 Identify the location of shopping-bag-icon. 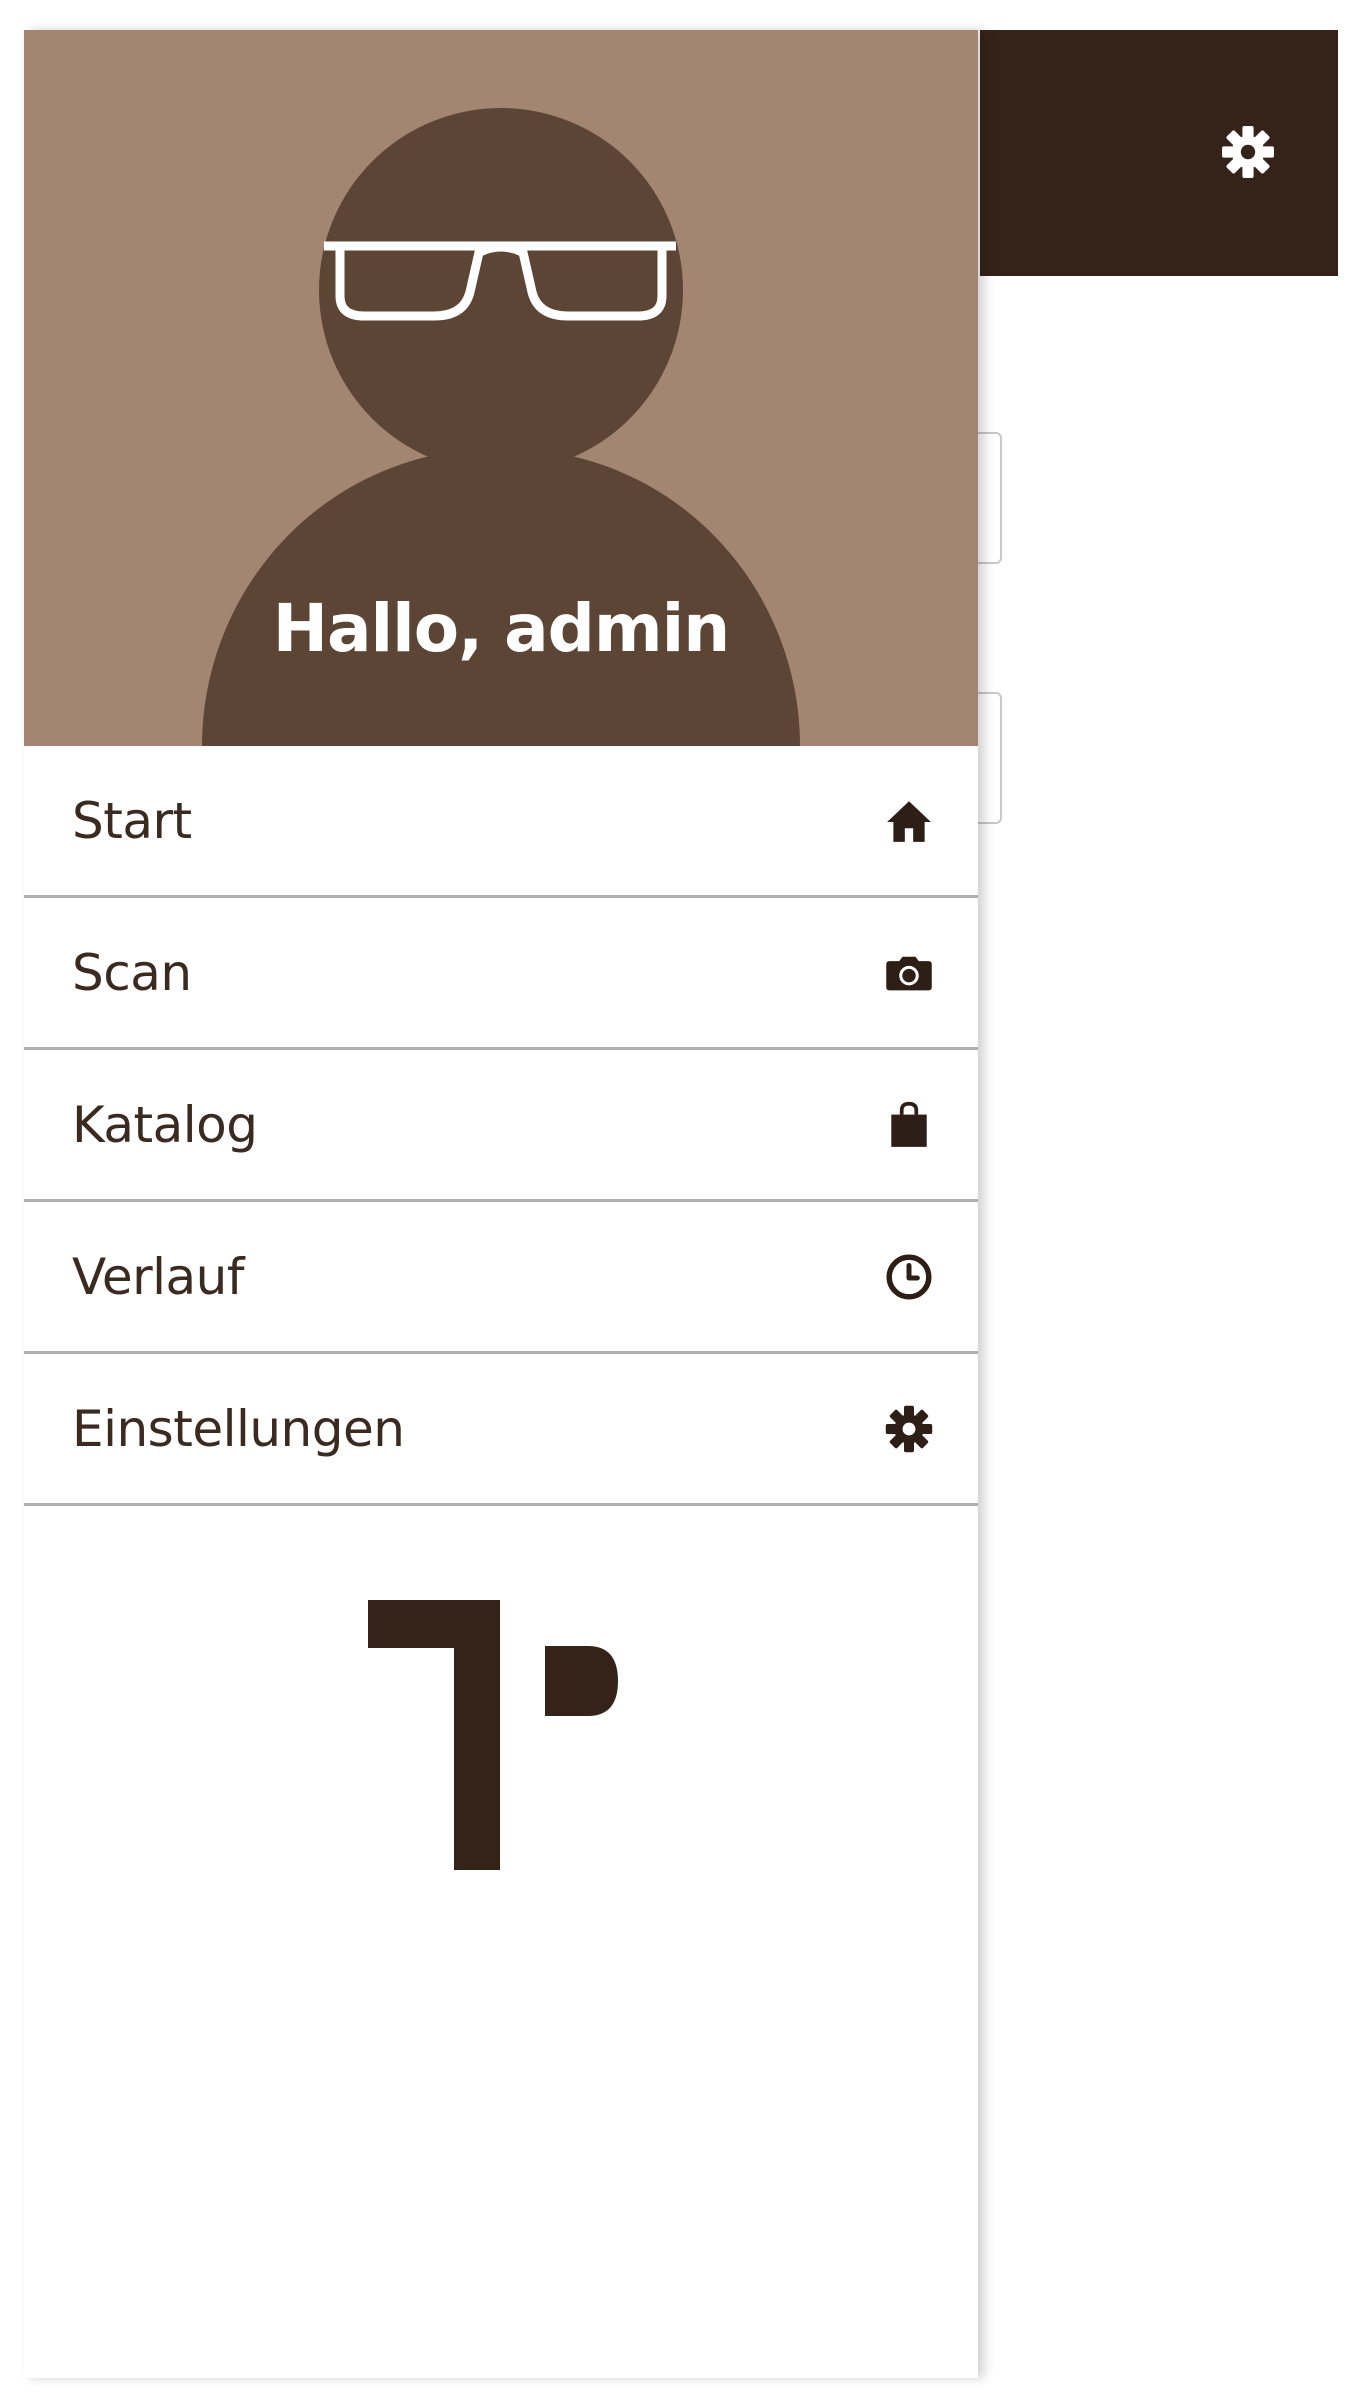
(909, 1125).